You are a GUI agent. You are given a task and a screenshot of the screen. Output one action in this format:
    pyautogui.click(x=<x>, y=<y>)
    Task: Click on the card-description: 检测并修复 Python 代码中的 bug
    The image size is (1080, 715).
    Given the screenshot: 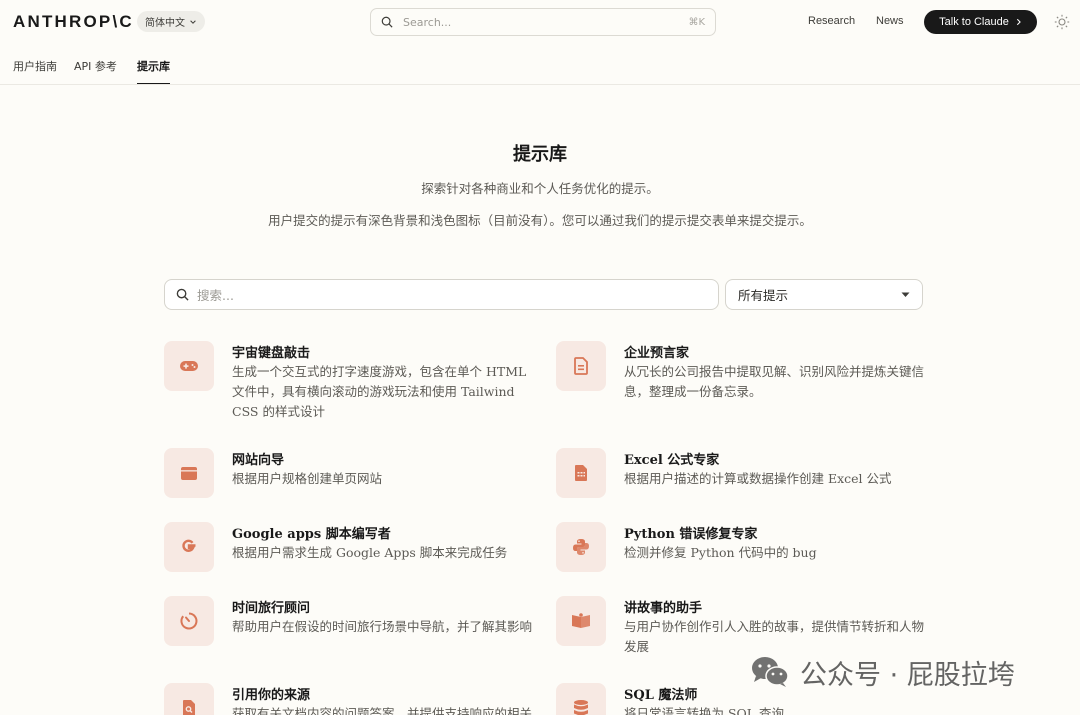 What is the action you would take?
    pyautogui.click(x=720, y=552)
    